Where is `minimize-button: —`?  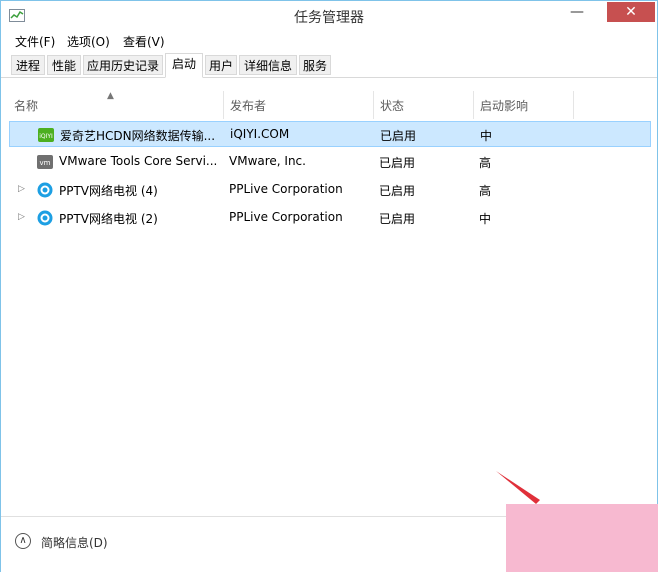
minimize-button: — is located at coordinates (577, 12).